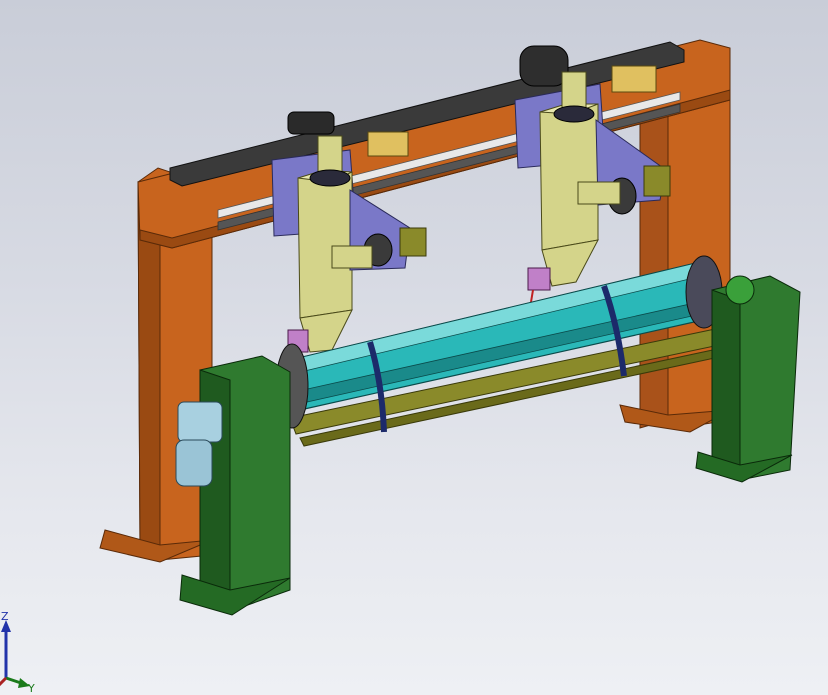 The image size is (828, 695). I want to click on z-axis-label: Z, so click(5, 616).